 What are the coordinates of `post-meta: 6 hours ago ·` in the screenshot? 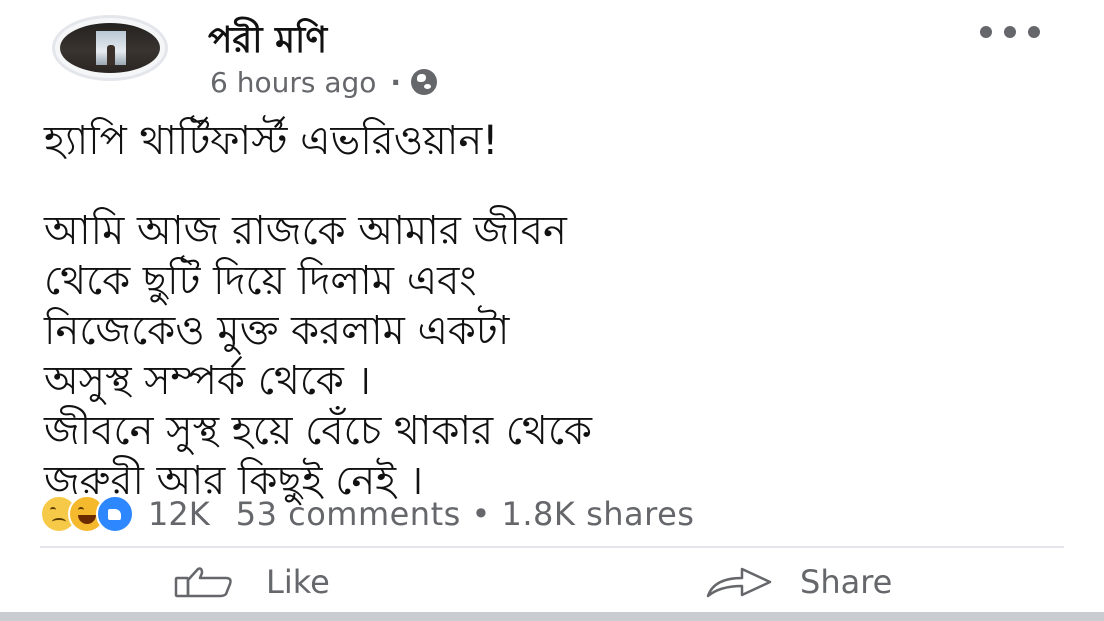 It's located at (324, 82).